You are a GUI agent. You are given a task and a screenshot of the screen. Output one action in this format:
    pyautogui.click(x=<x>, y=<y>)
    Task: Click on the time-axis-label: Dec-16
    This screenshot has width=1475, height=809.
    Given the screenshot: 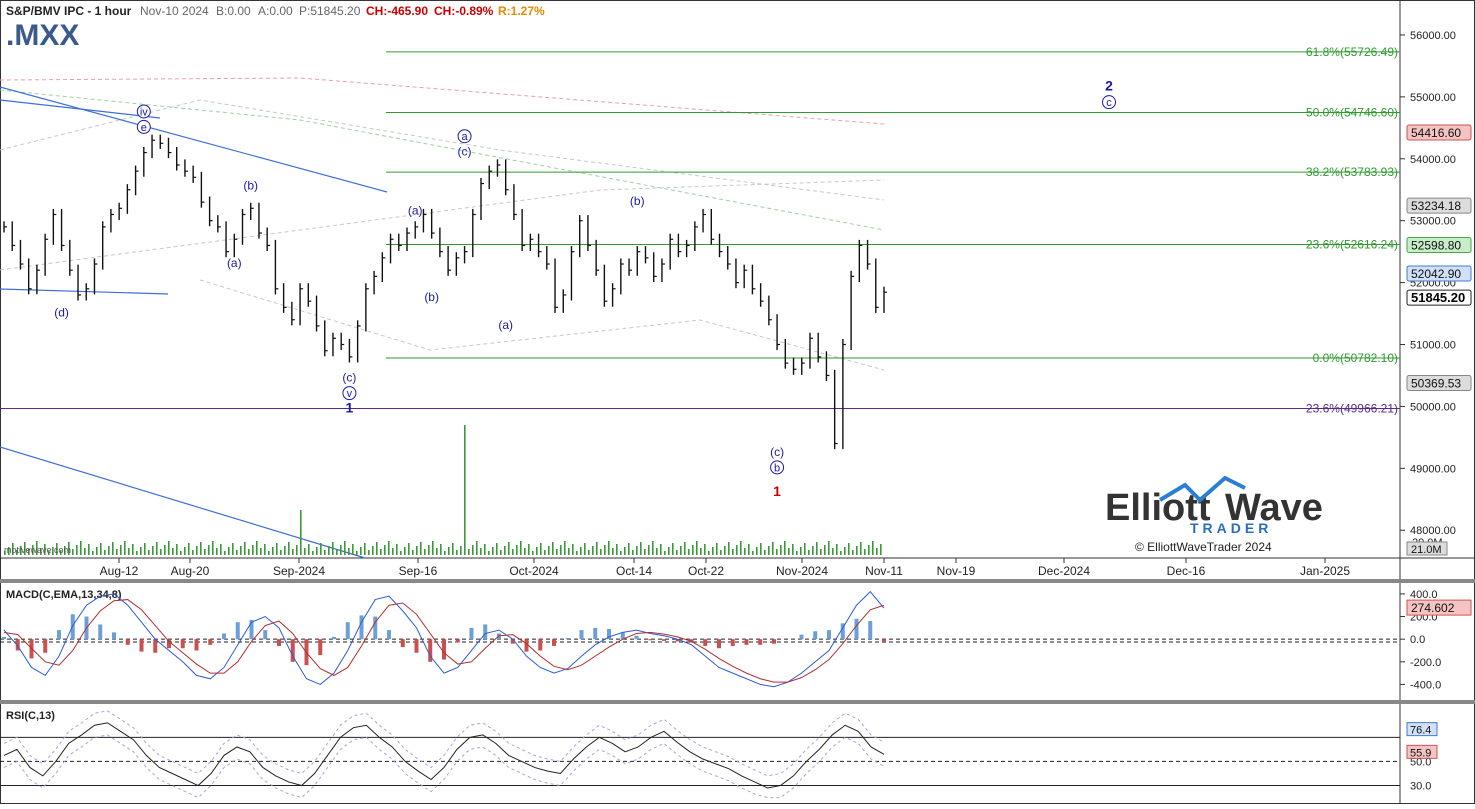 What is the action you would take?
    pyautogui.click(x=1186, y=571)
    